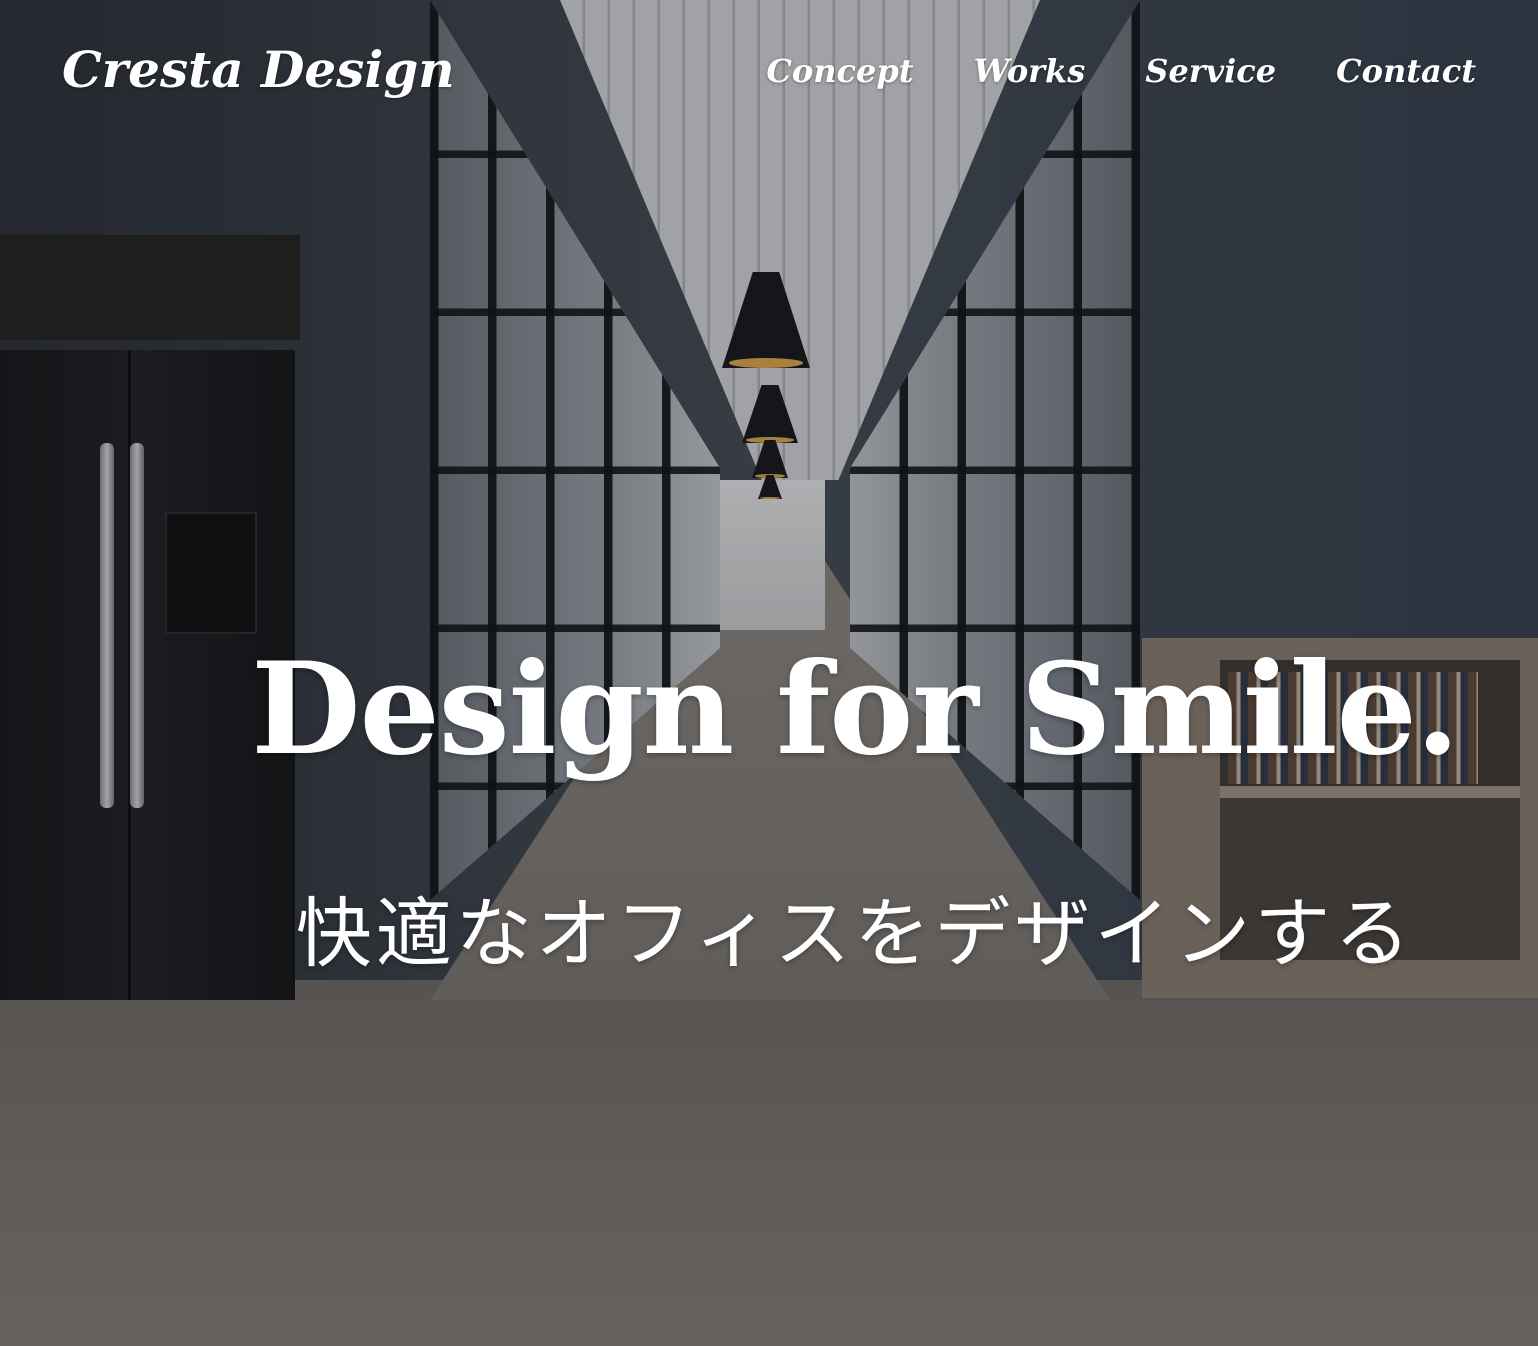 This screenshot has width=1538, height=1346. I want to click on hero-headline: Design for Smile., so click(855, 709).